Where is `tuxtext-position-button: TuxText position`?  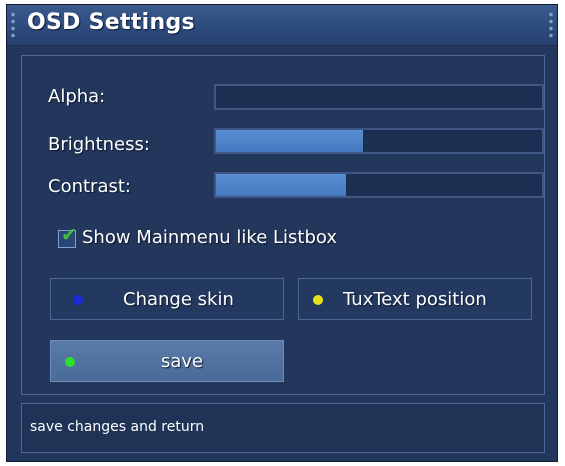
tuxtext-position-button: TuxText position is located at coordinates (415, 299).